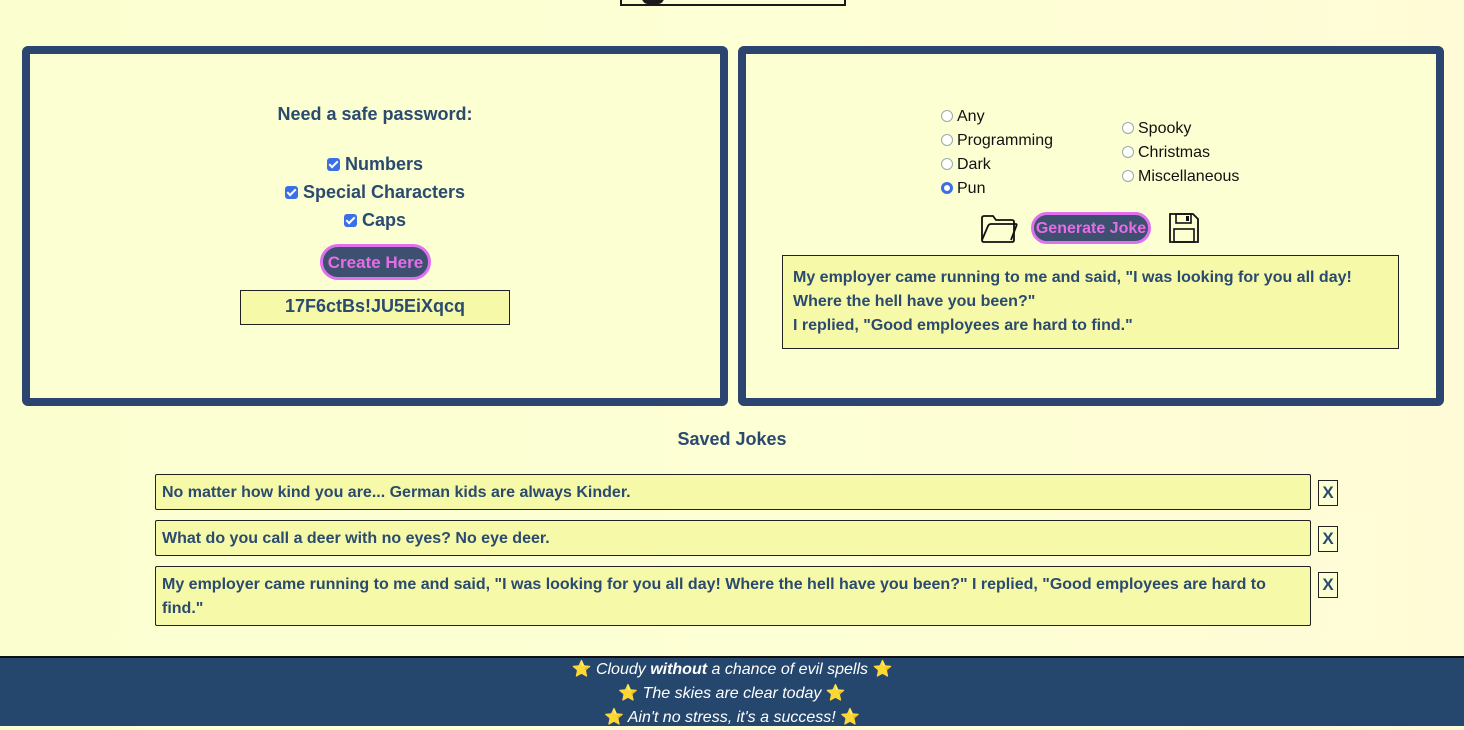 The width and height of the screenshot is (1464, 730). What do you see at coordinates (732, 439) in the screenshot?
I see `saved-jokes-title: Saved Jokes` at bounding box center [732, 439].